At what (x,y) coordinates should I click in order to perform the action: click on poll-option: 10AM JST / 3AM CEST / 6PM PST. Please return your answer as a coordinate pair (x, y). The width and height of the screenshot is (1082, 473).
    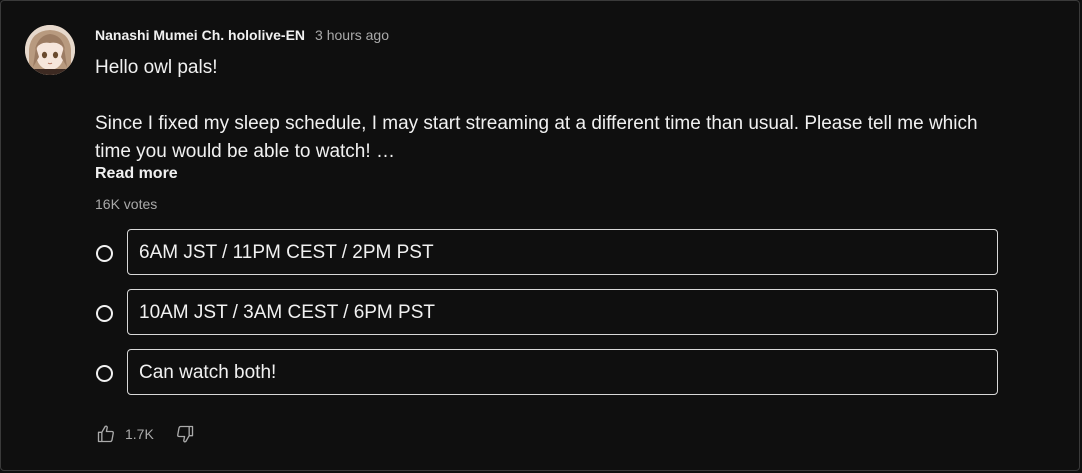
    Looking at the image, I should click on (547, 312).